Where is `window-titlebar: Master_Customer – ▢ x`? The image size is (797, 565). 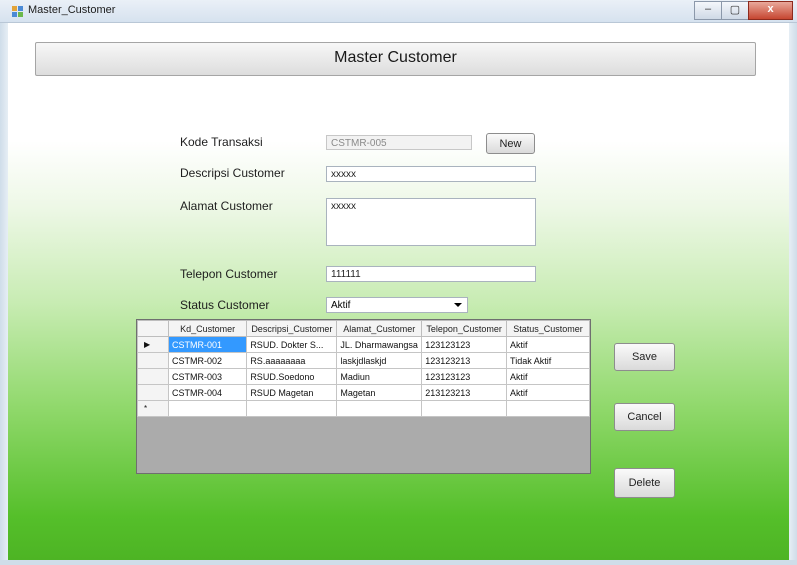 window-titlebar: Master_Customer – ▢ x is located at coordinates (398, 11).